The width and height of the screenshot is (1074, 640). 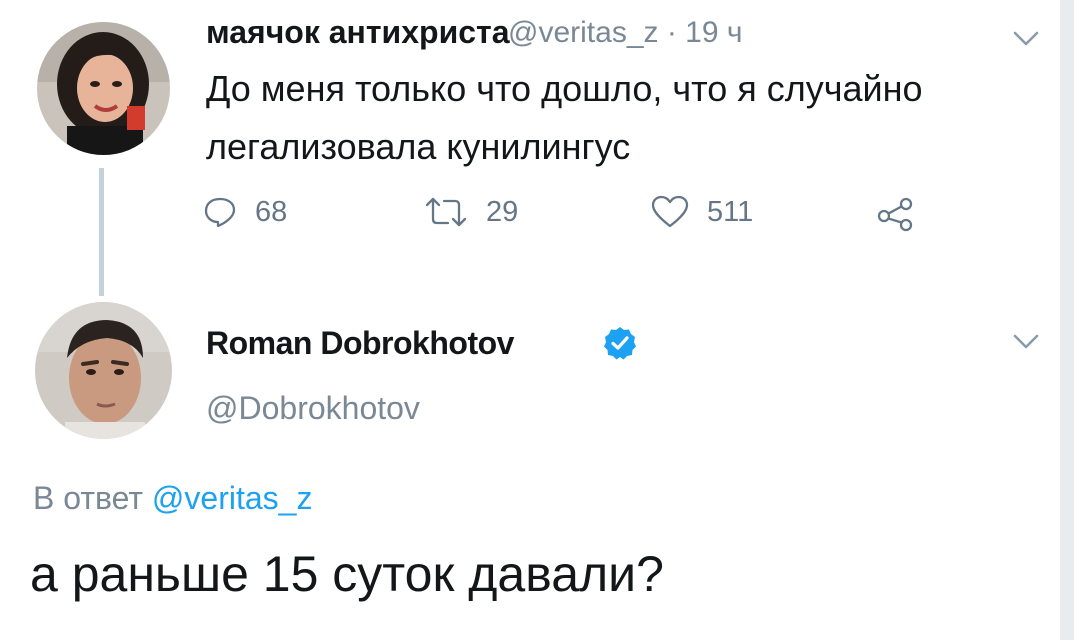 I want to click on tweet2-menu-chevron, so click(x=1026, y=344).